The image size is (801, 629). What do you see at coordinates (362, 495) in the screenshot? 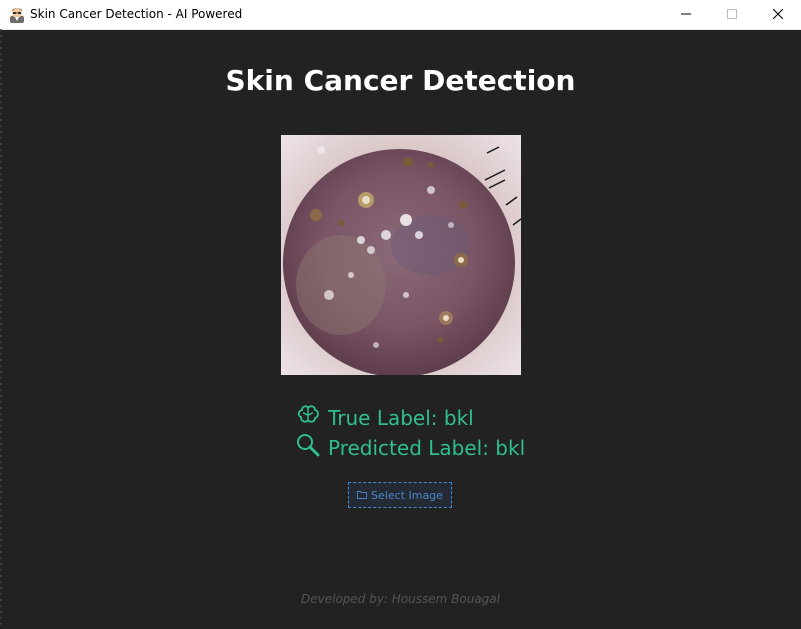
I see `folder-icon` at bounding box center [362, 495].